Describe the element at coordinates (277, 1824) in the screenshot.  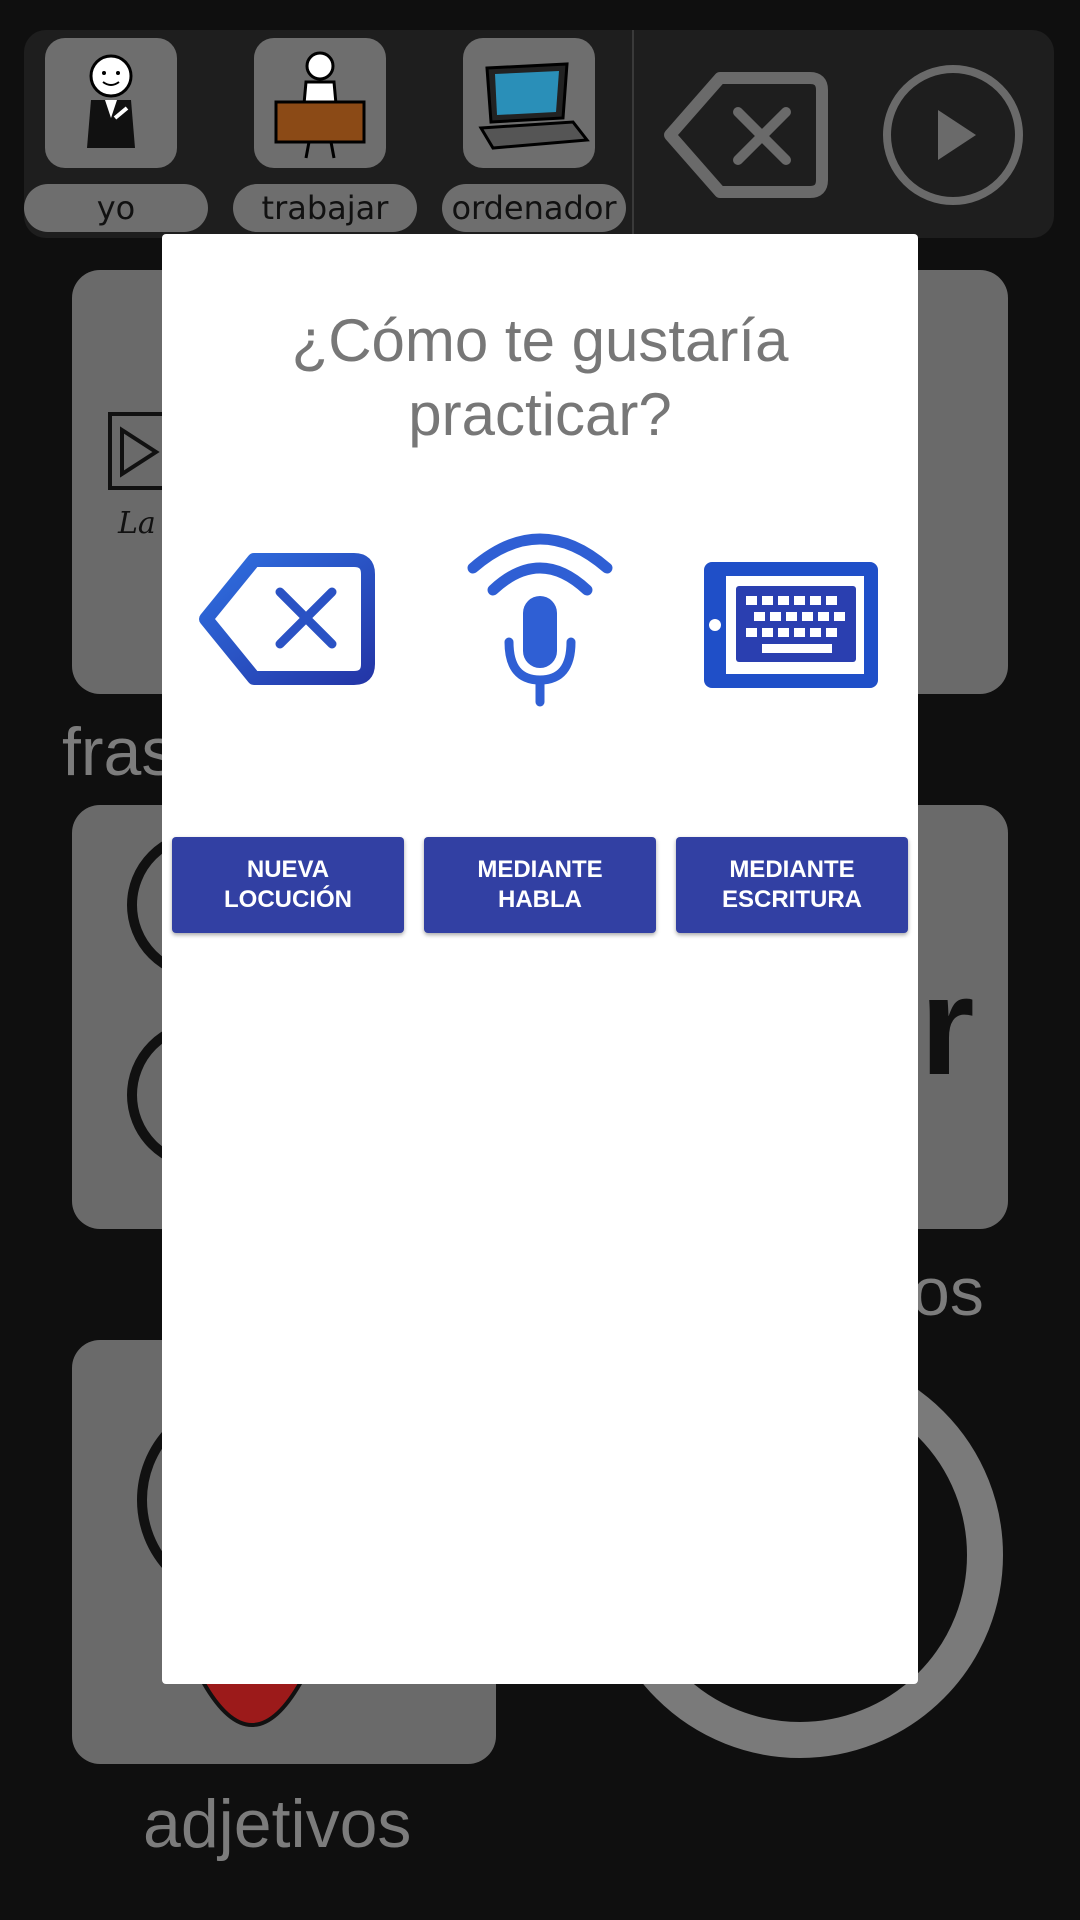
I see `category-label-adjetivos: adjetivos` at that location.